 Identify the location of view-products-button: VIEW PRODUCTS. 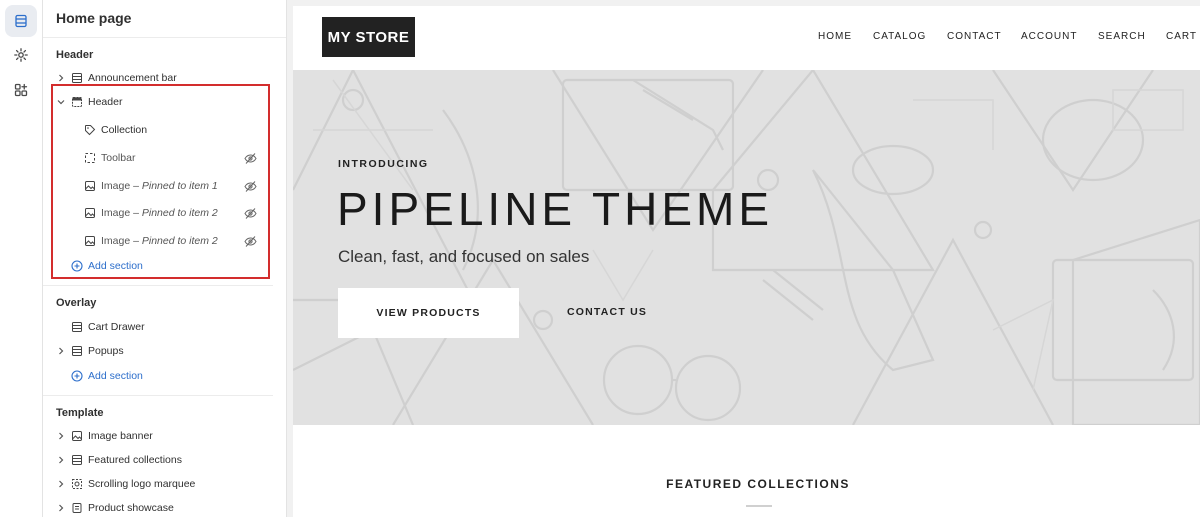
(428, 313).